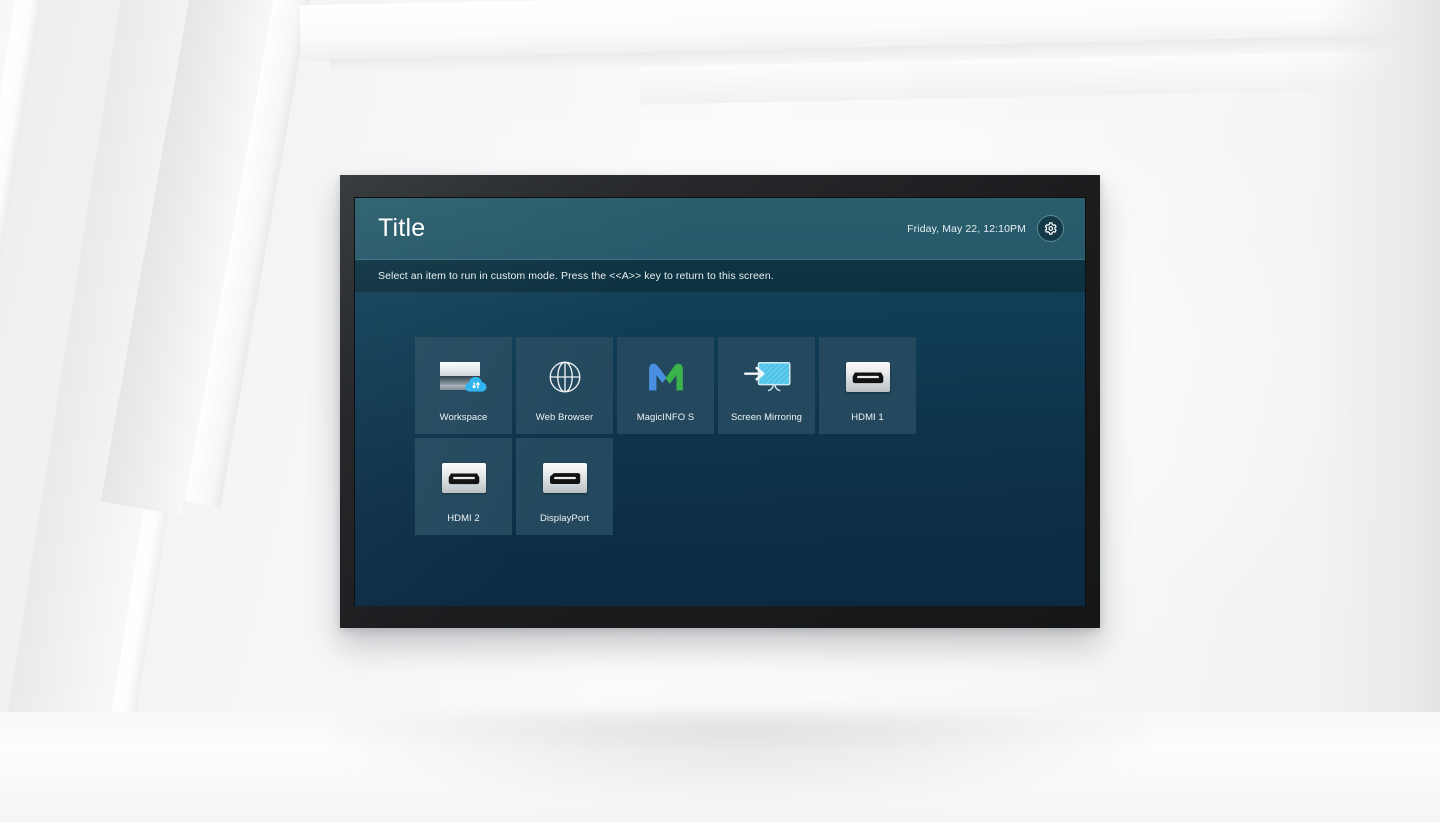 Image resolution: width=1440 pixels, height=822 pixels. What do you see at coordinates (402, 228) in the screenshot?
I see `page-title: Title` at bounding box center [402, 228].